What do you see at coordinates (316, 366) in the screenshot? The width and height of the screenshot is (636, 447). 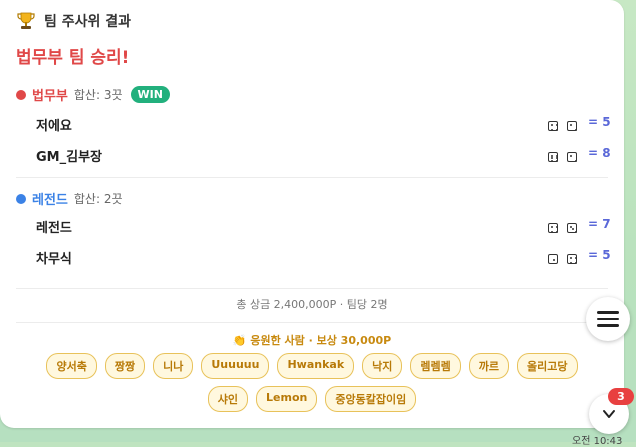 I see `supporter-tag: Hwankak` at bounding box center [316, 366].